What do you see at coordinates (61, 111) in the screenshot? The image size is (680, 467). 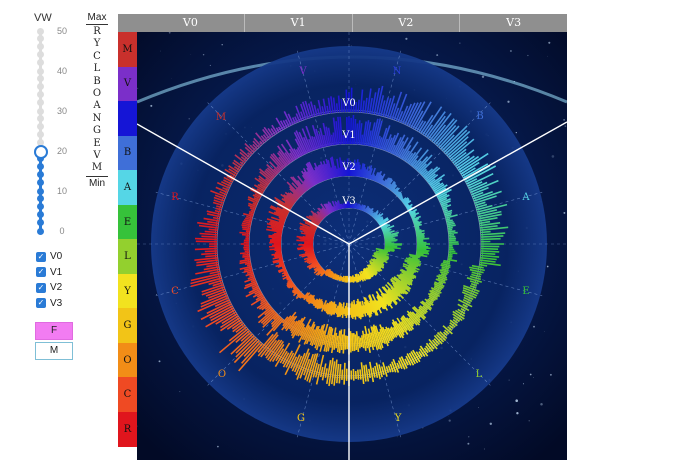 I see `vw-tick-label: 30` at bounding box center [61, 111].